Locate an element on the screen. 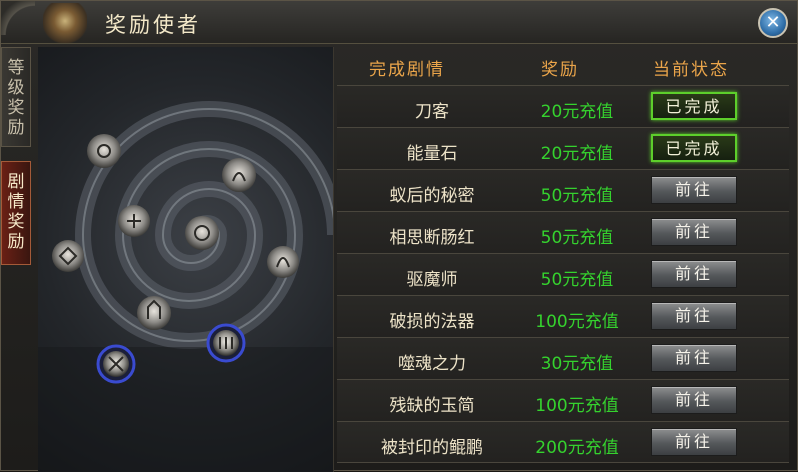 This screenshot has width=798, height=472. header-status: 当前状态 is located at coordinates (691, 70).